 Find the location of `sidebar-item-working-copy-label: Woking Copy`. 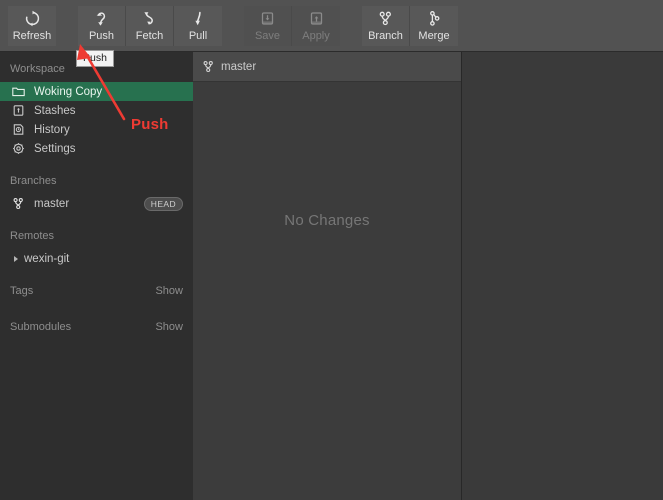

sidebar-item-working-copy-label: Woking Copy is located at coordinates (68, 91).